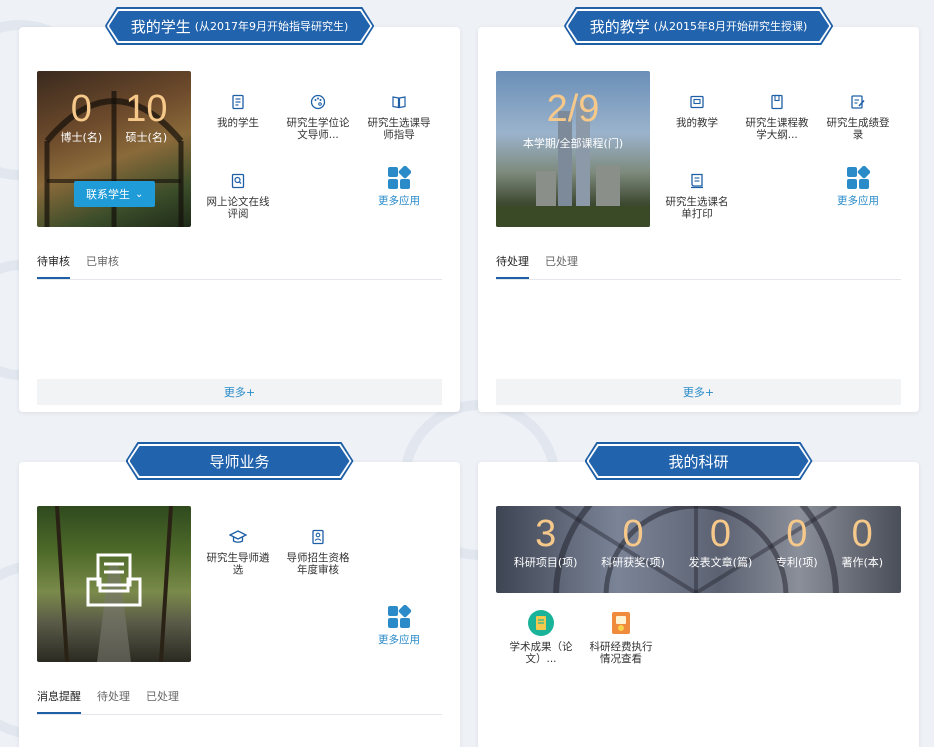  I want to click on stat-articles-value: 0, so click(720, 534).